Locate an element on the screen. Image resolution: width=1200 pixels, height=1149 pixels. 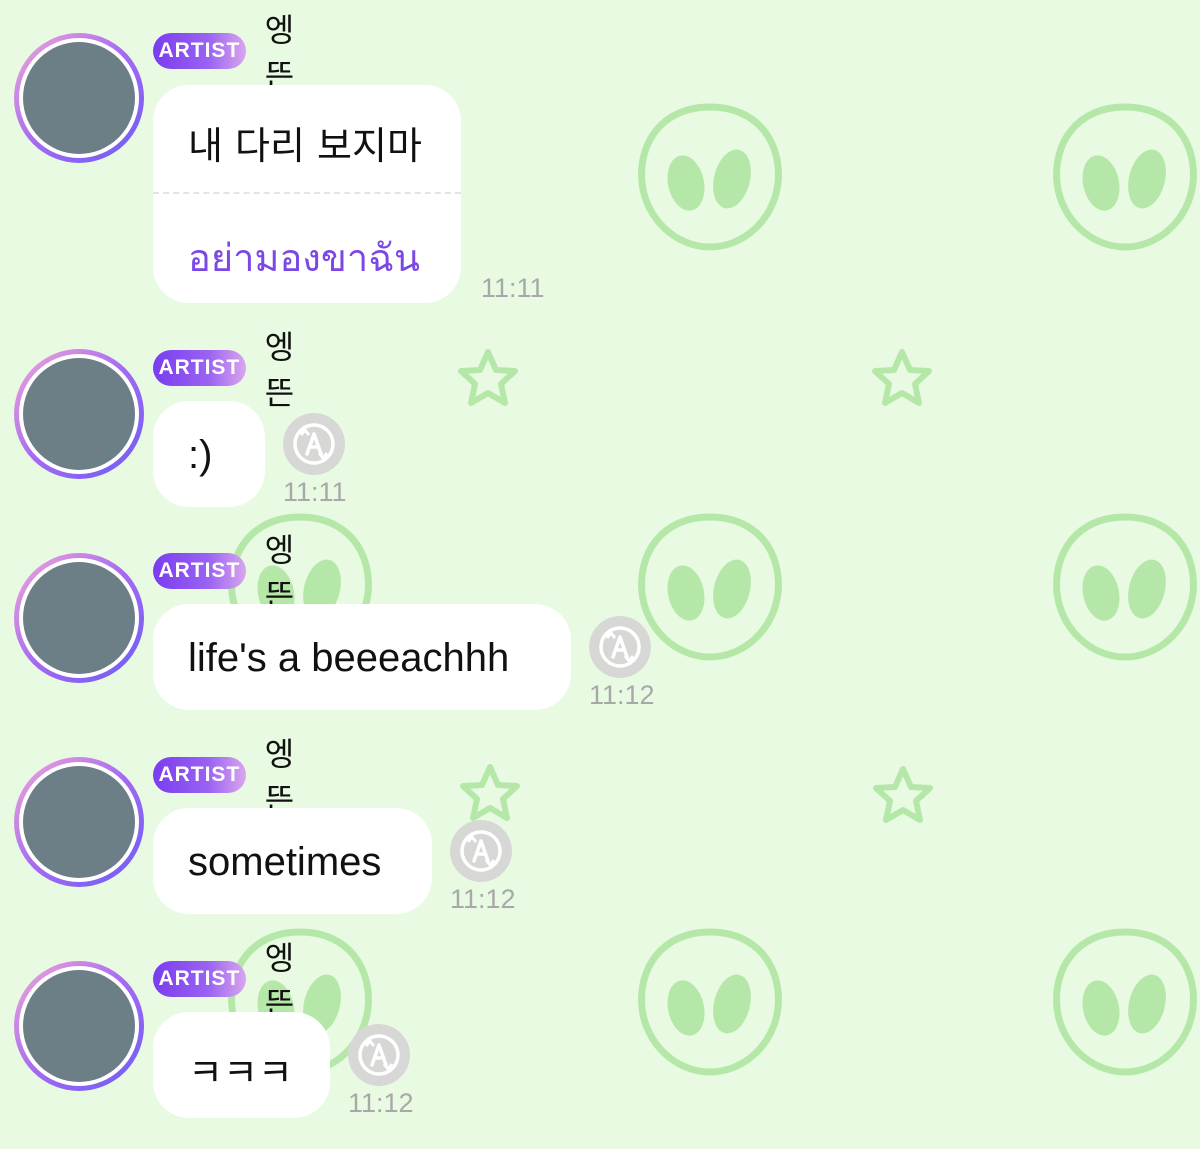
message-text: life's a beeeachhh is located at coordinates (349, 658).